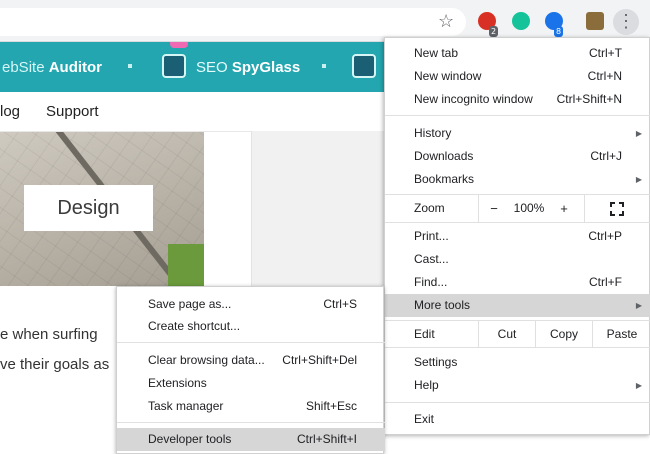 This screenshot has width=650, height=454. Describe the element at coordinates (605, 282) in the screenshot. I see `menu-item-shortcut: Ctrl+F` at that location.